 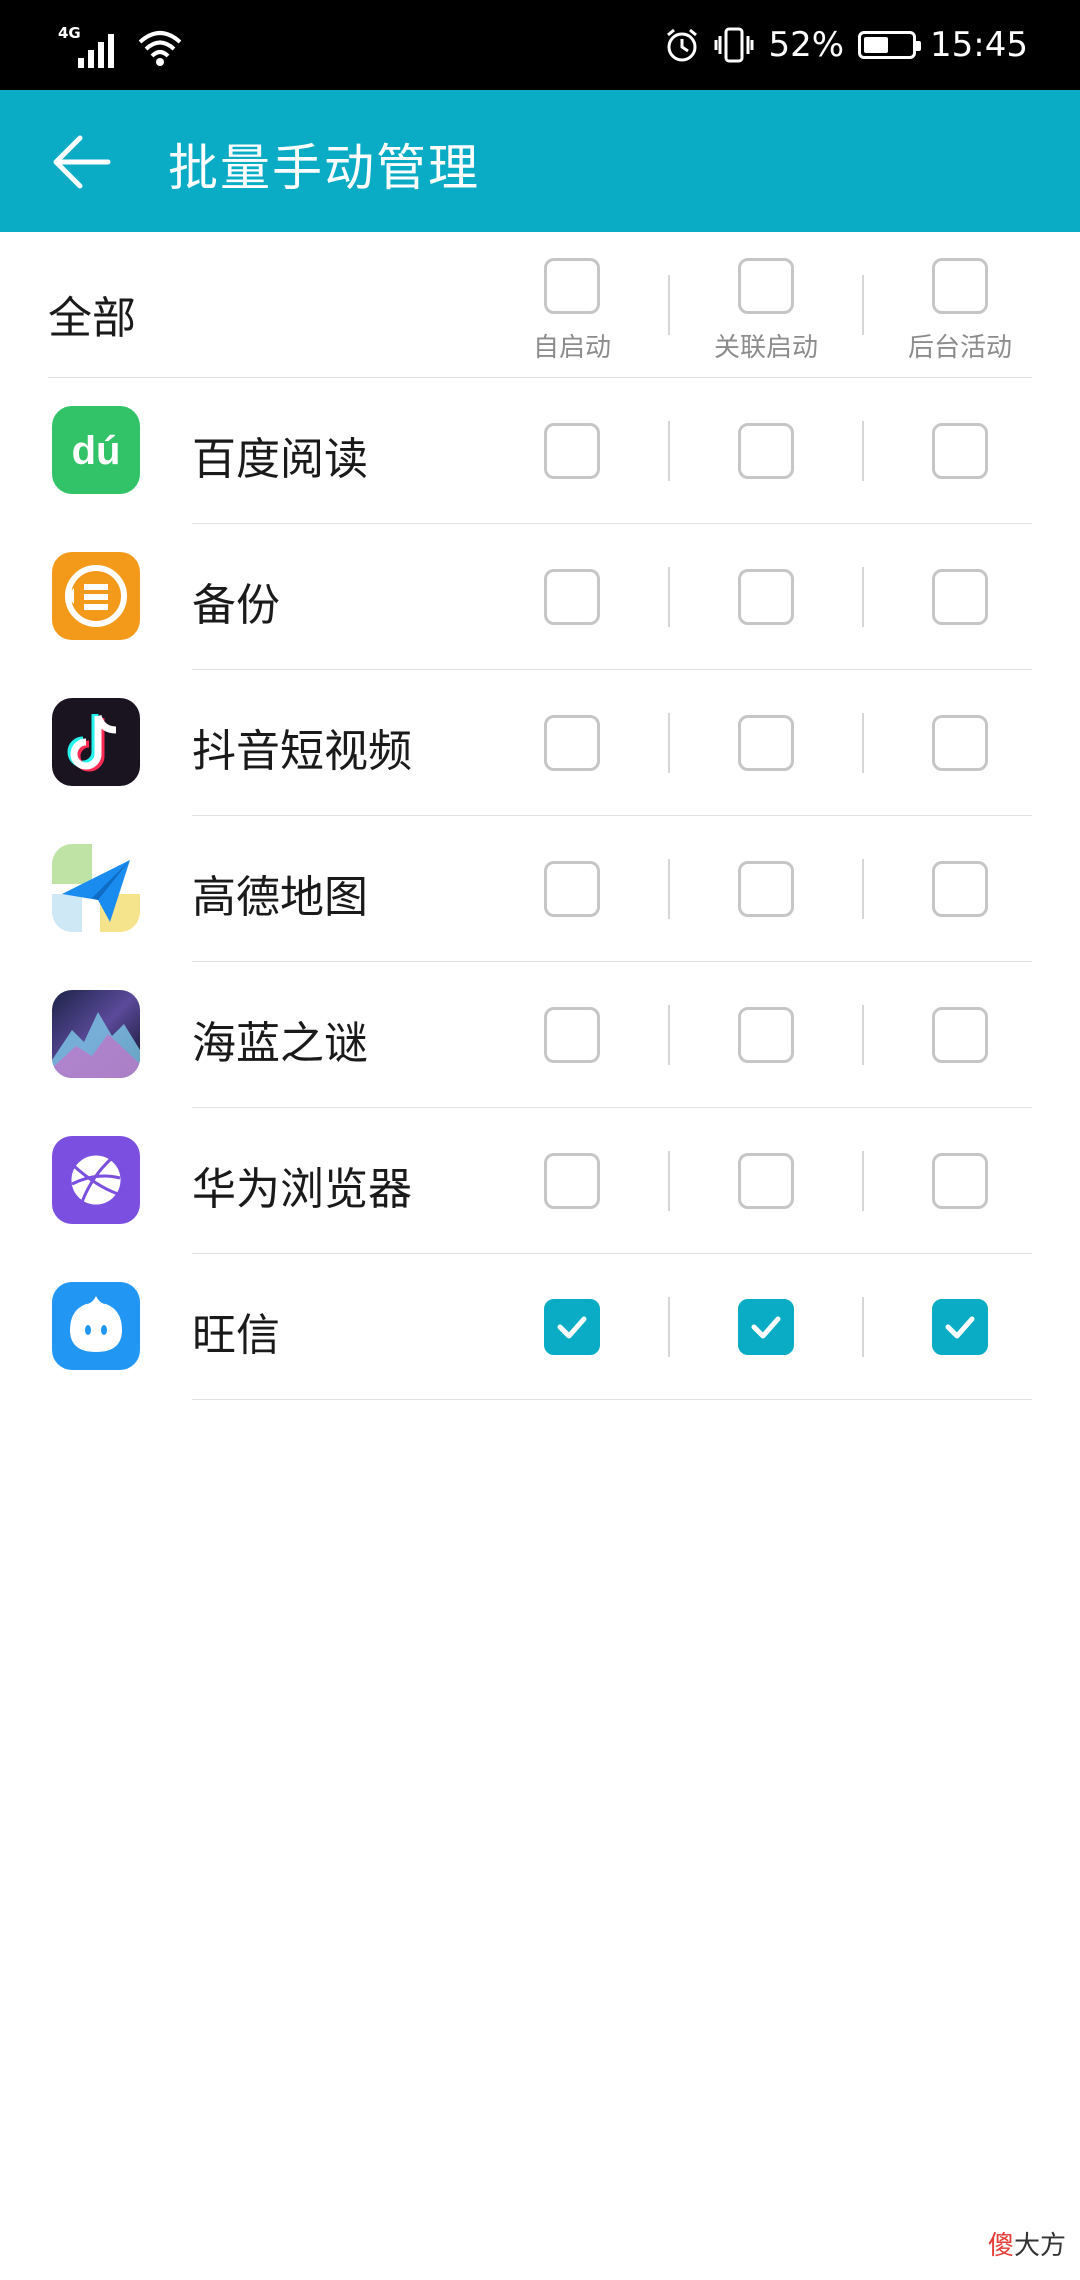 I want to click on clock: 15:45, so click(x=979, y=45).